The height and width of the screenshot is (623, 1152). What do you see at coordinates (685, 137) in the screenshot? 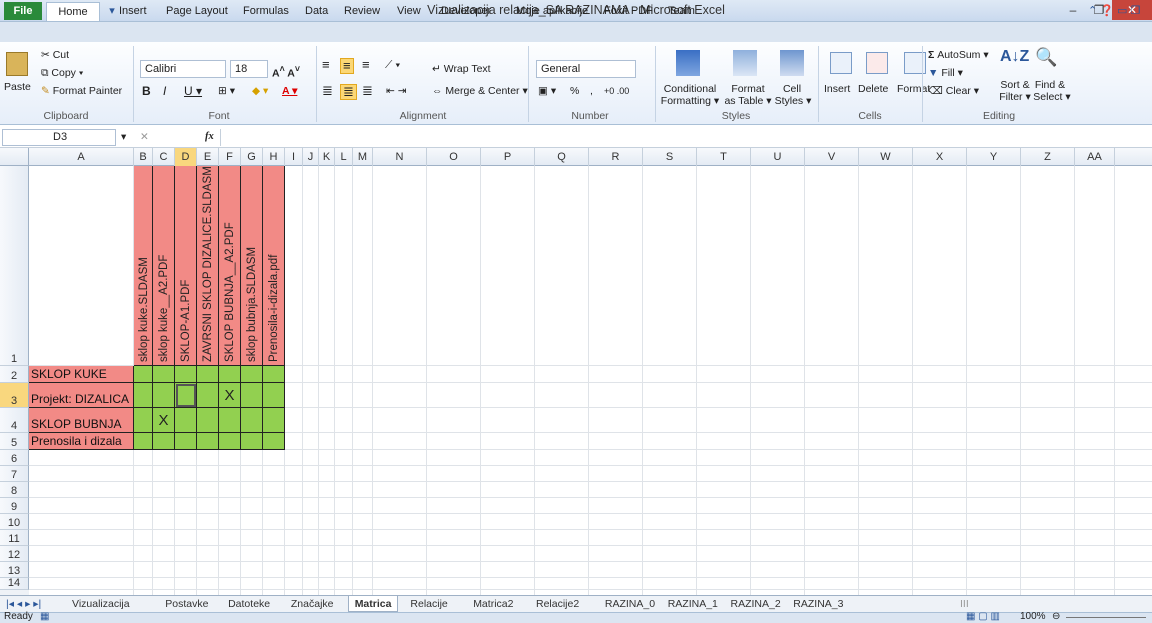
I see `formula-input` at bounding box center [685, 137].